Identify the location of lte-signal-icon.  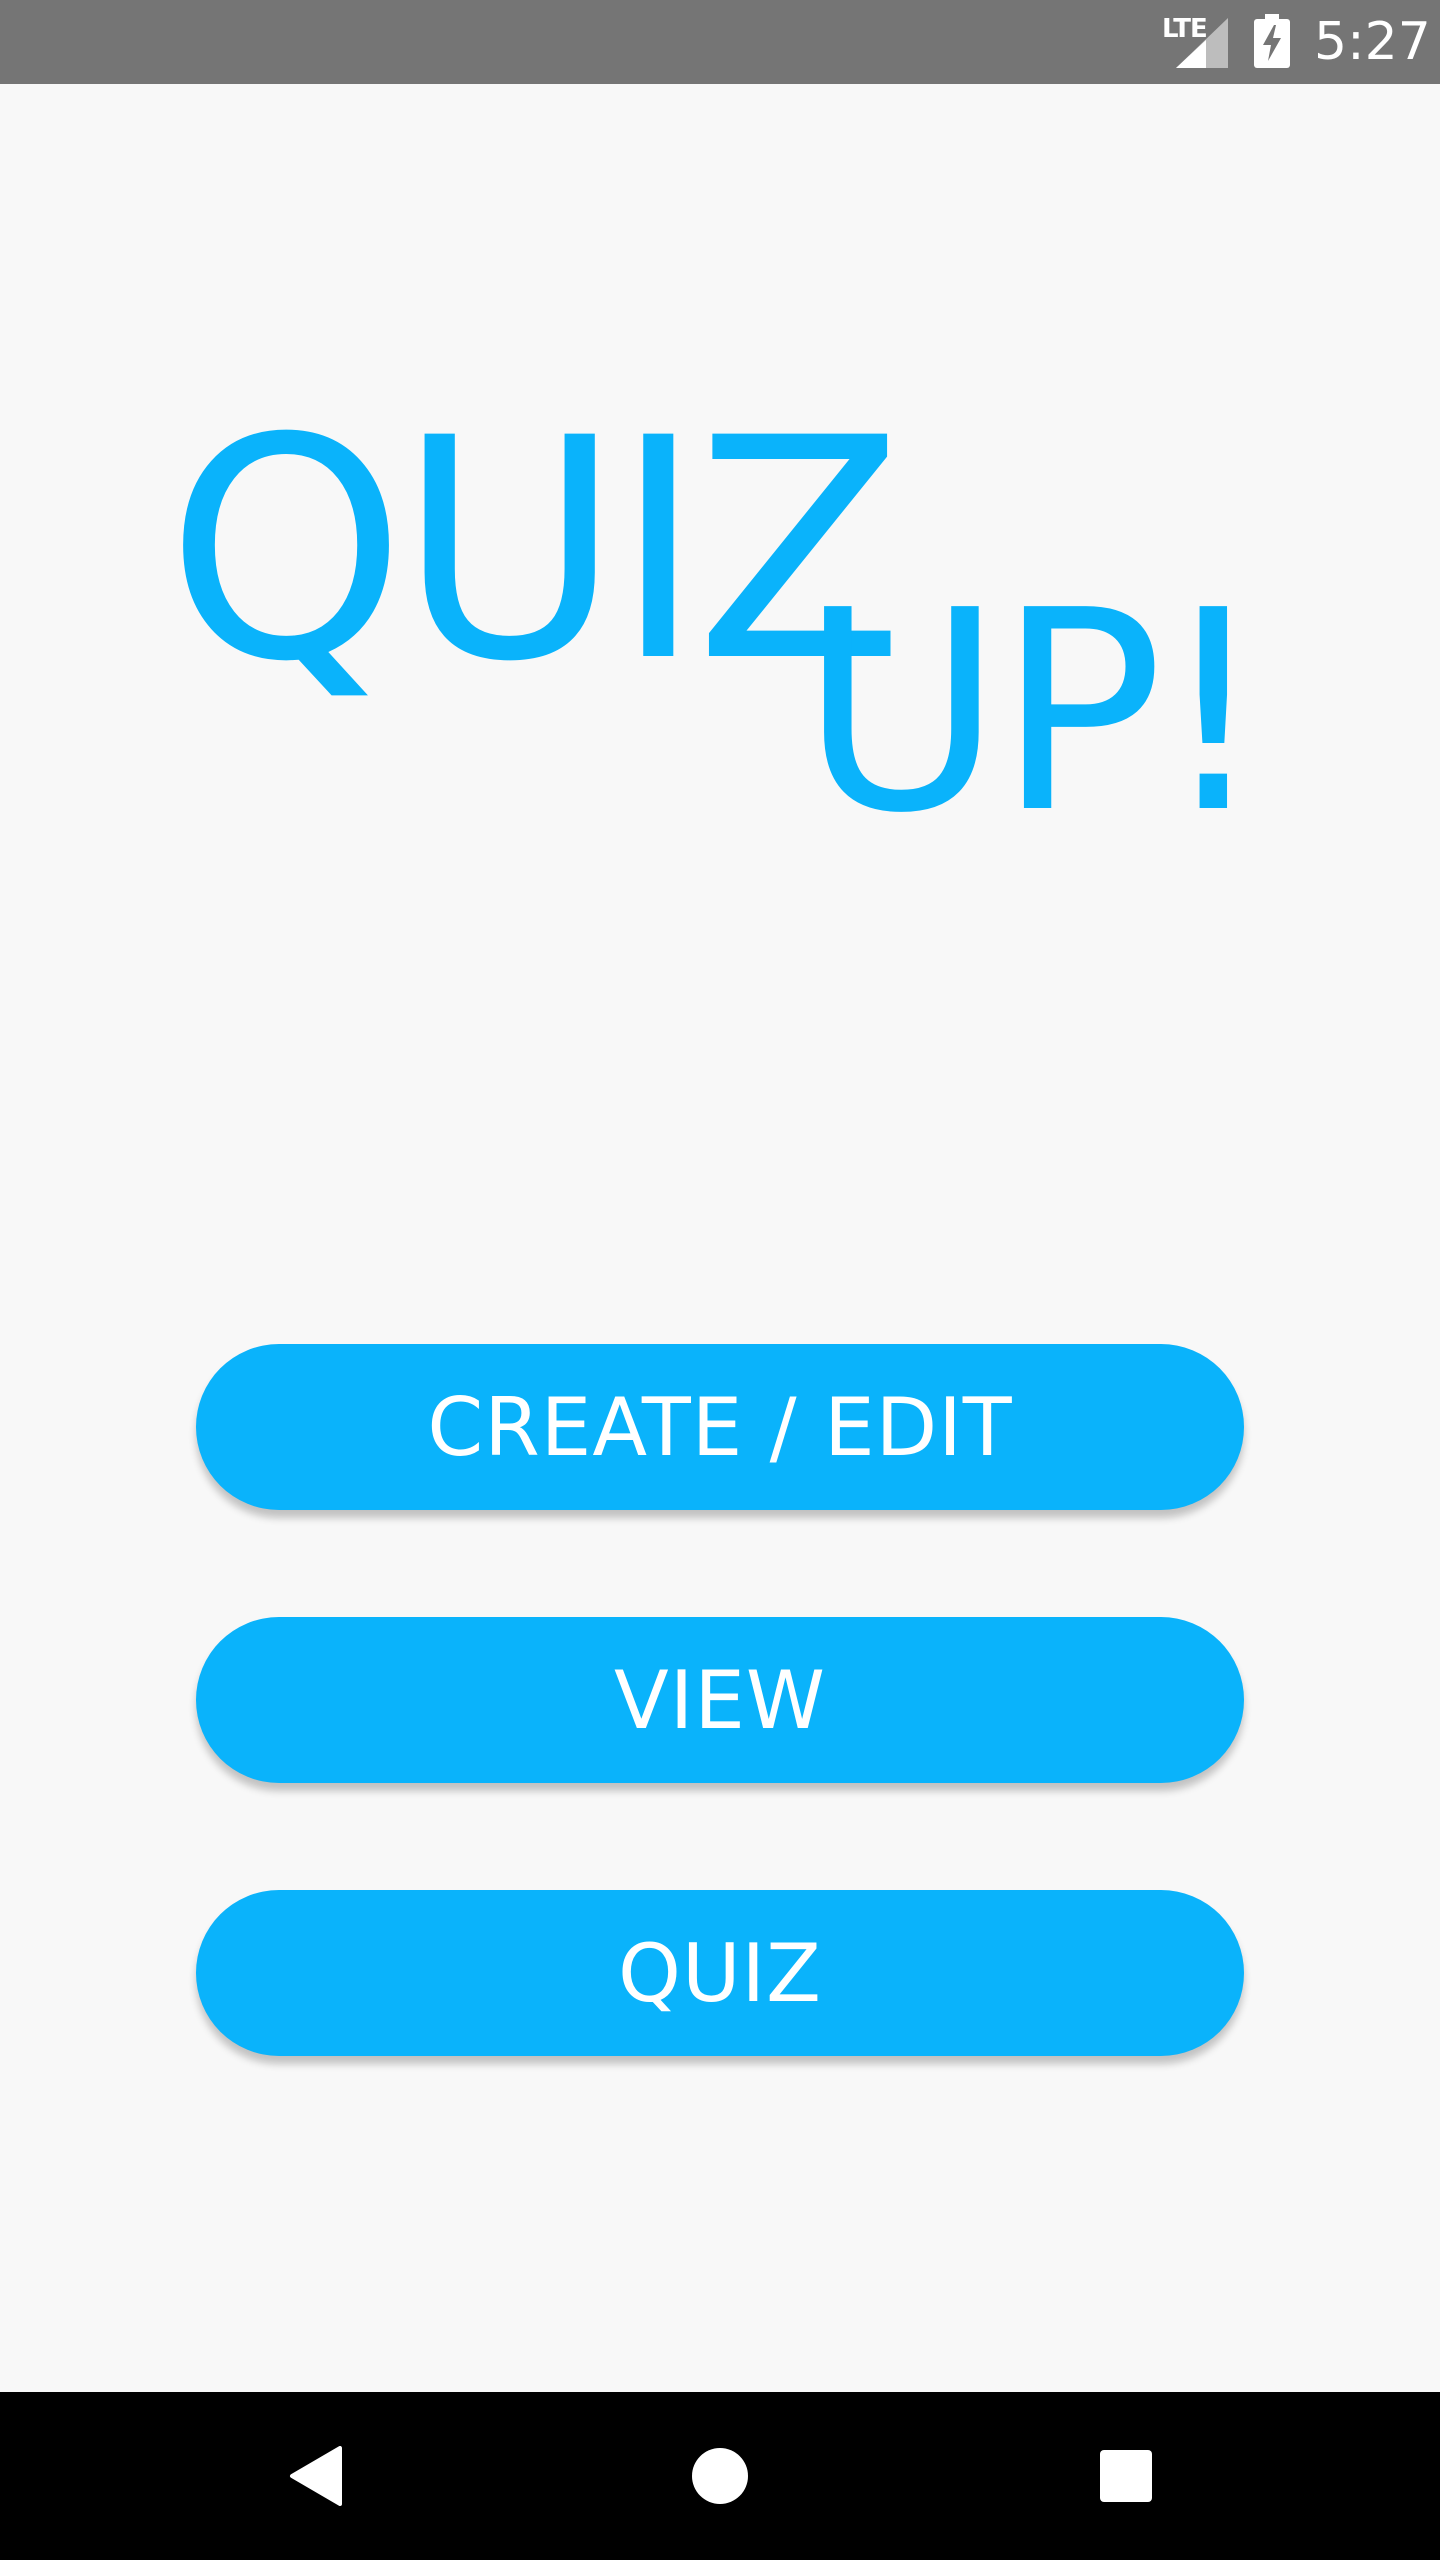
(1202, 43).